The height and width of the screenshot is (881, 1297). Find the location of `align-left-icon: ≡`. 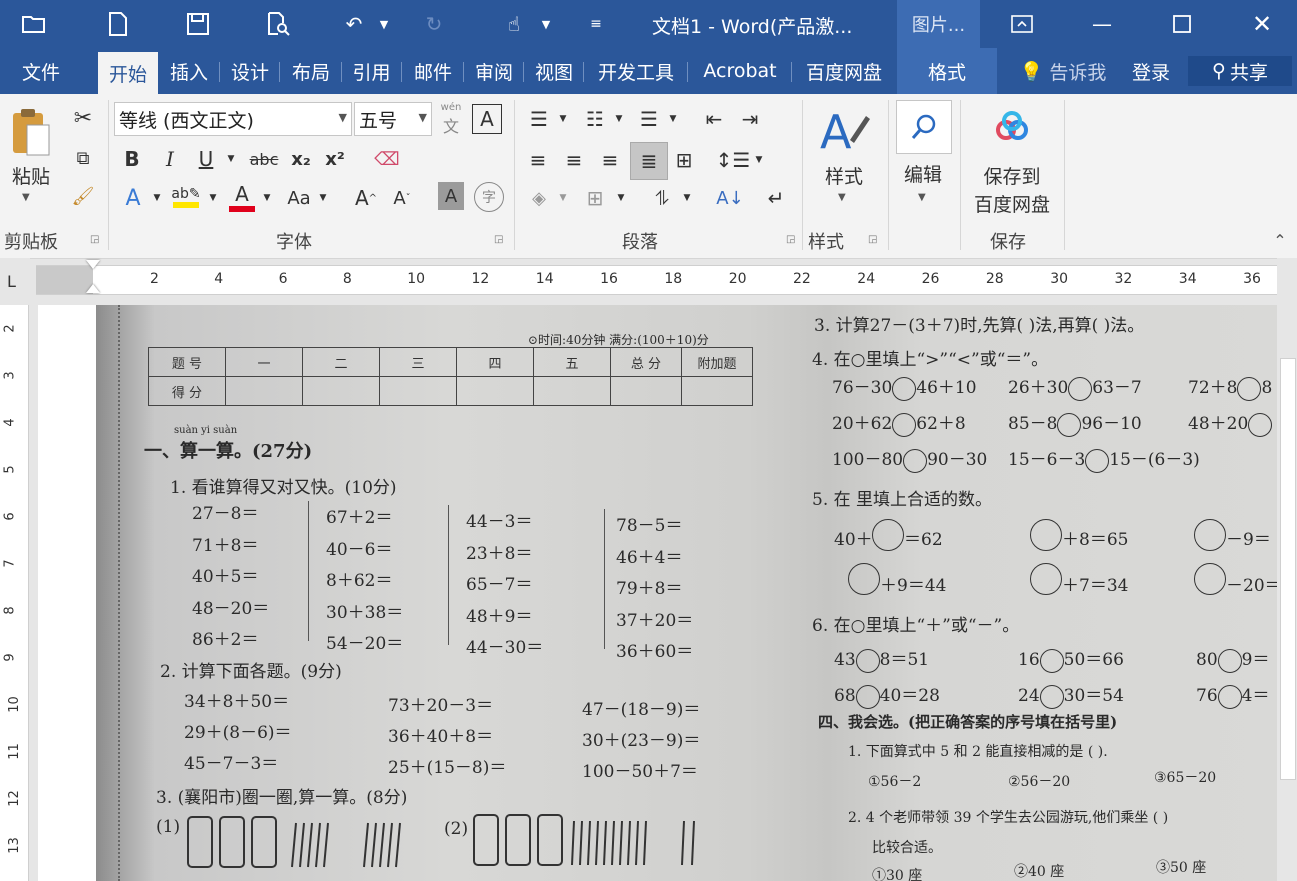

align-left-icon: ≡ is located at coordinates (538, 160).